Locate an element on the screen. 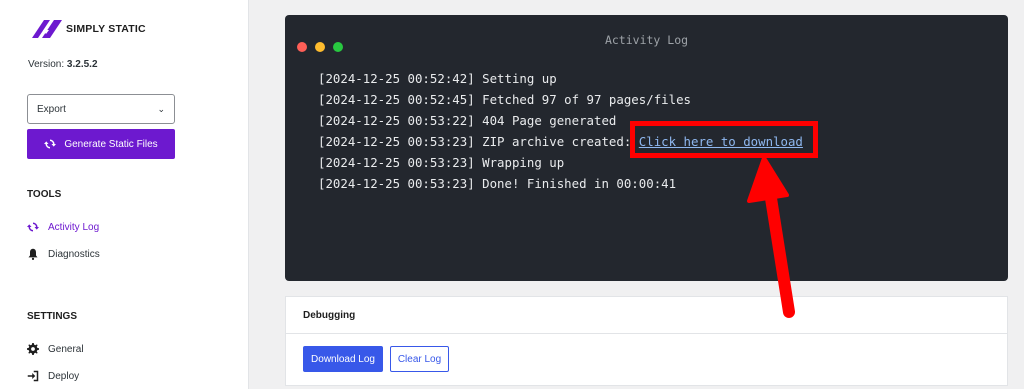  brand: SIMPLY STATIC is located at coordinates (88, 29).